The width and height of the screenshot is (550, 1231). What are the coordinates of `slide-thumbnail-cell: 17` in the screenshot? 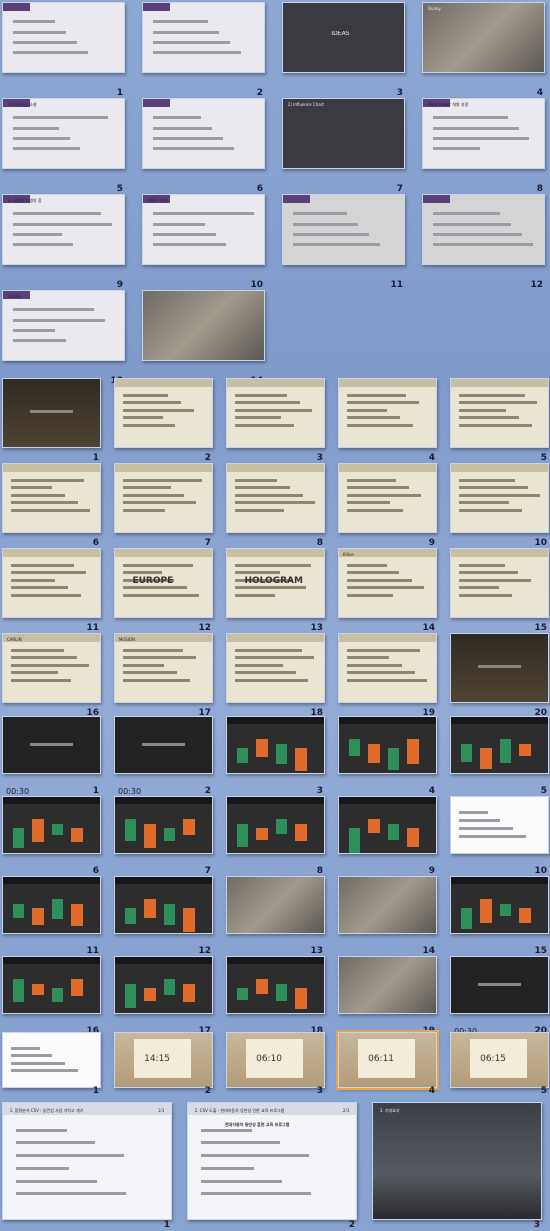 It's located at (170, 996).